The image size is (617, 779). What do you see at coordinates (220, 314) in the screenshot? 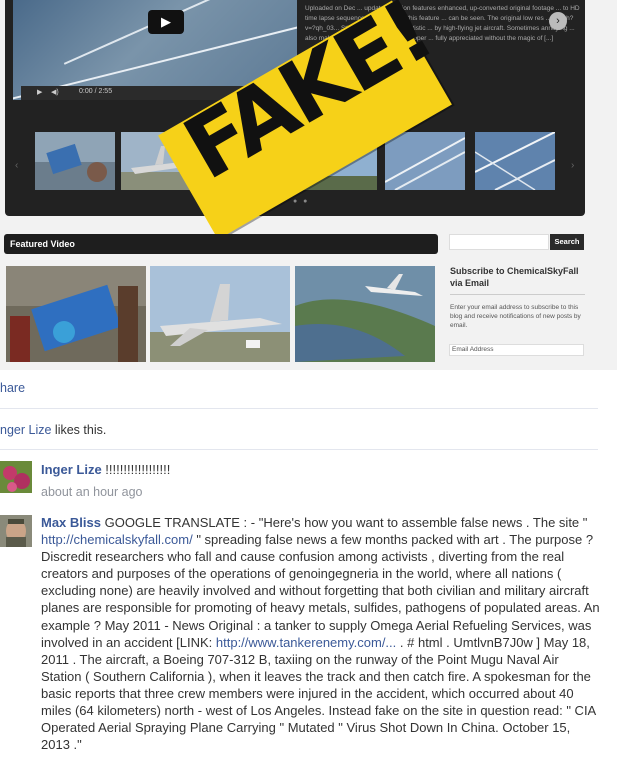
I see `featured-image-aircraft` at bounding box center [220, 314].